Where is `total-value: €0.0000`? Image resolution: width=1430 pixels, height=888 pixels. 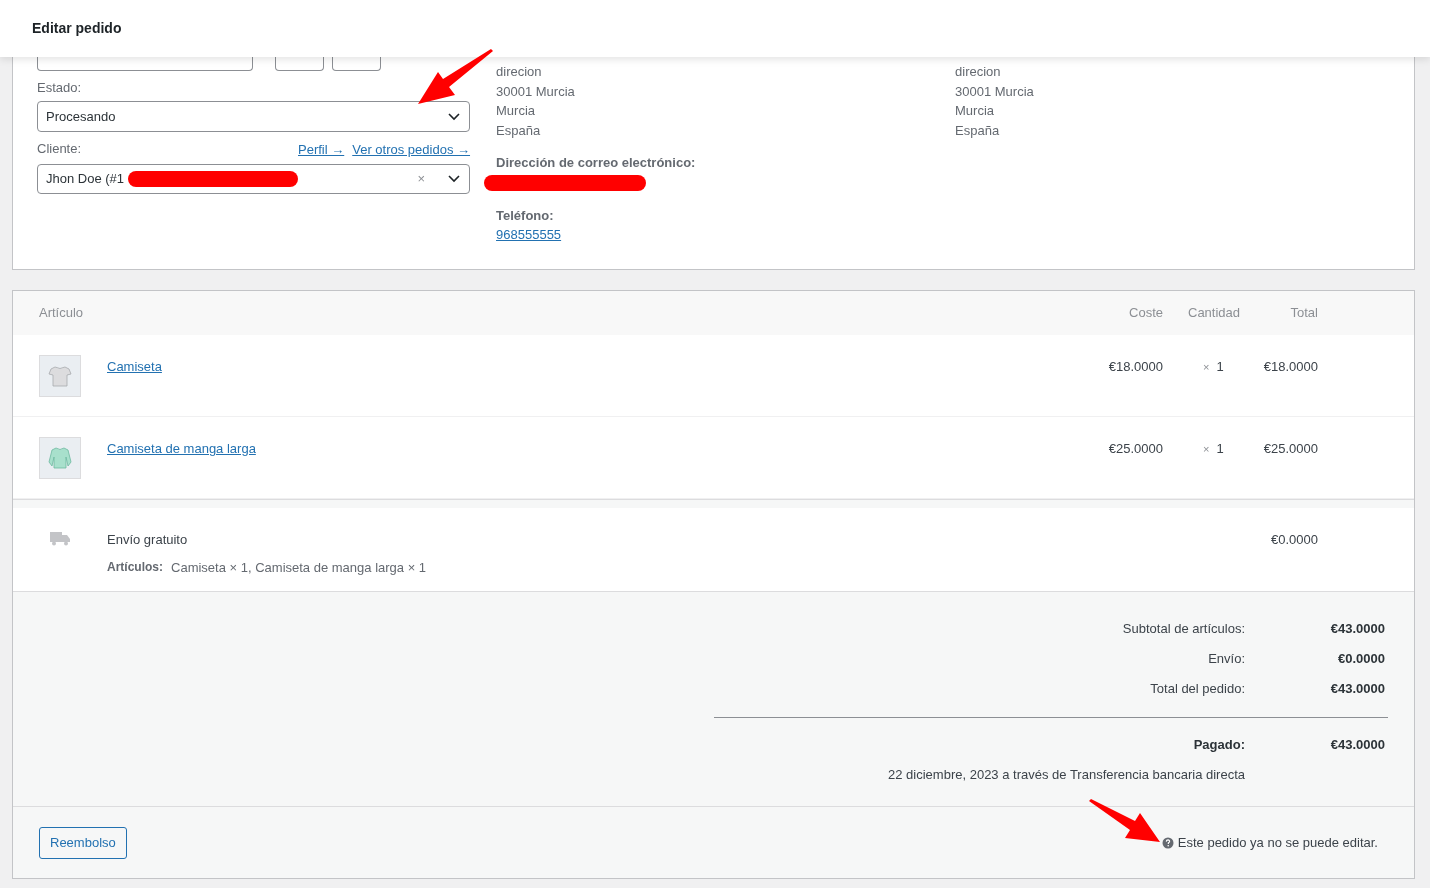
total-value: €0.0000 is located at coordinates (1361, 659).